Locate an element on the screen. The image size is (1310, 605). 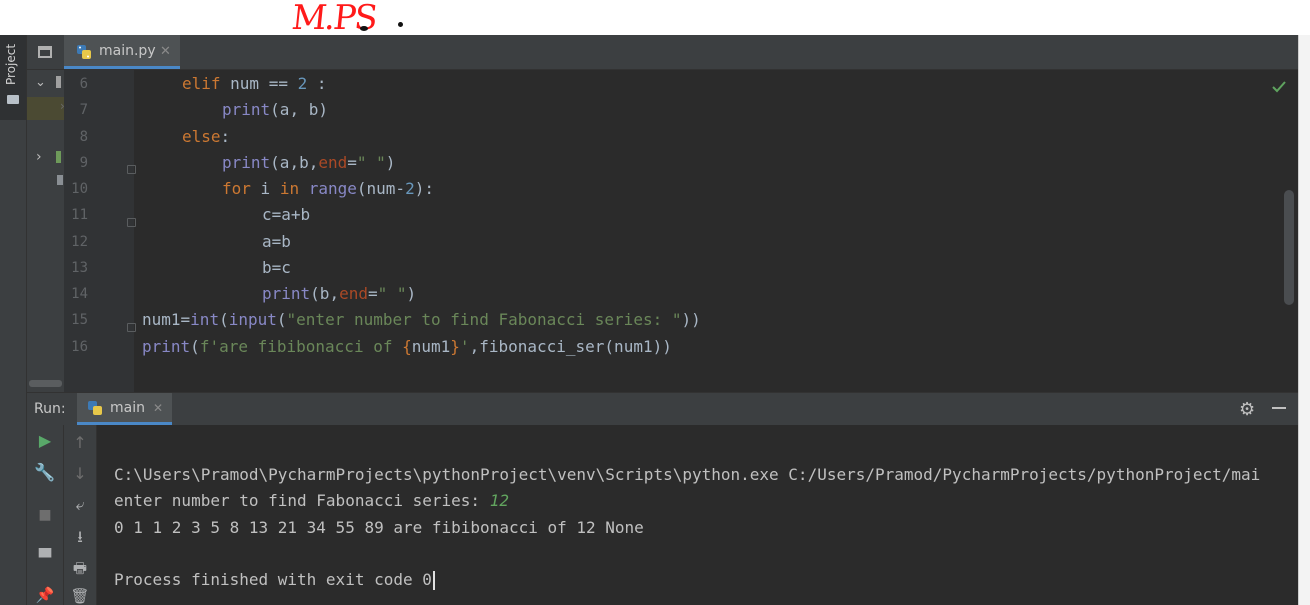
code-line: b=c is located at coordinates (276, 267).